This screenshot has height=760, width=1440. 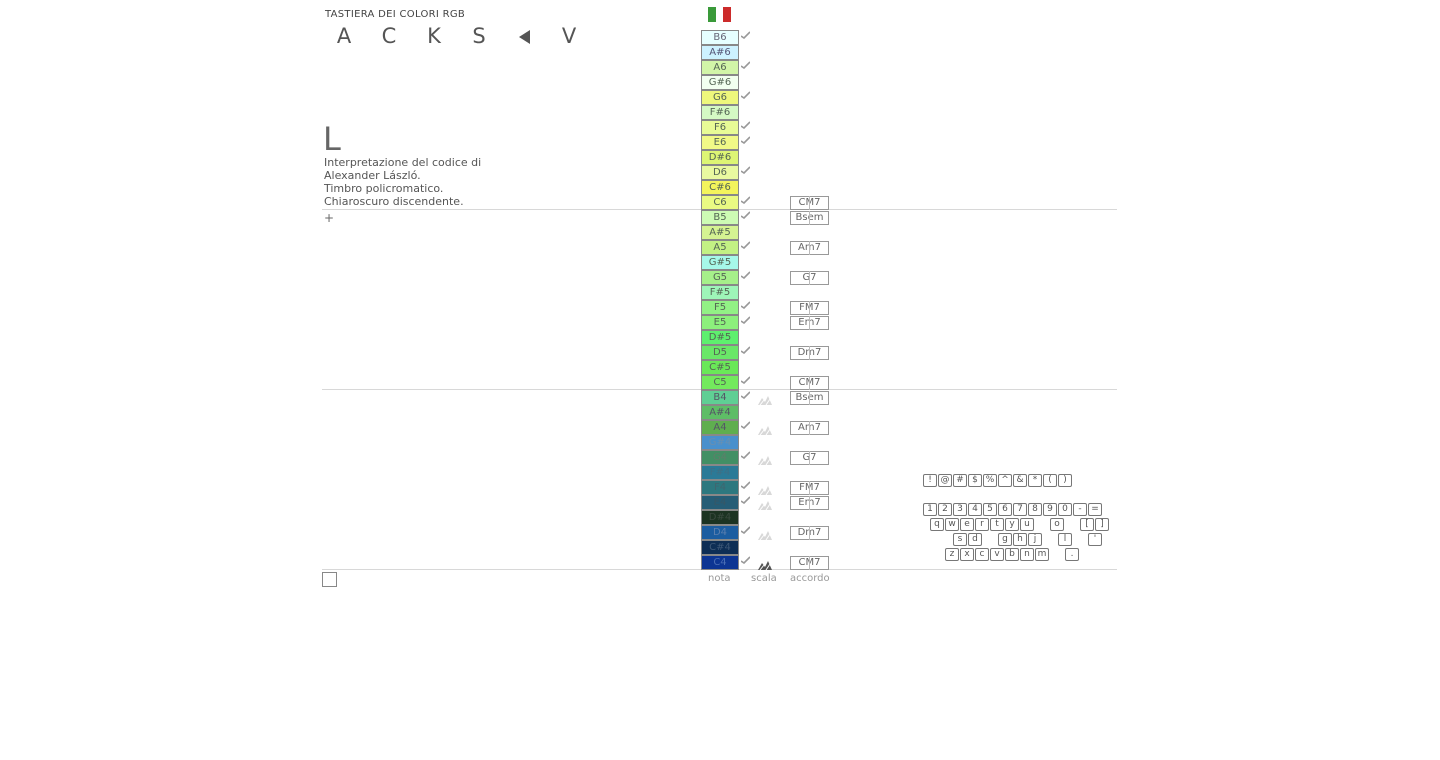 I want to click on note-key-b6: B6, so click(x=720, y=37).